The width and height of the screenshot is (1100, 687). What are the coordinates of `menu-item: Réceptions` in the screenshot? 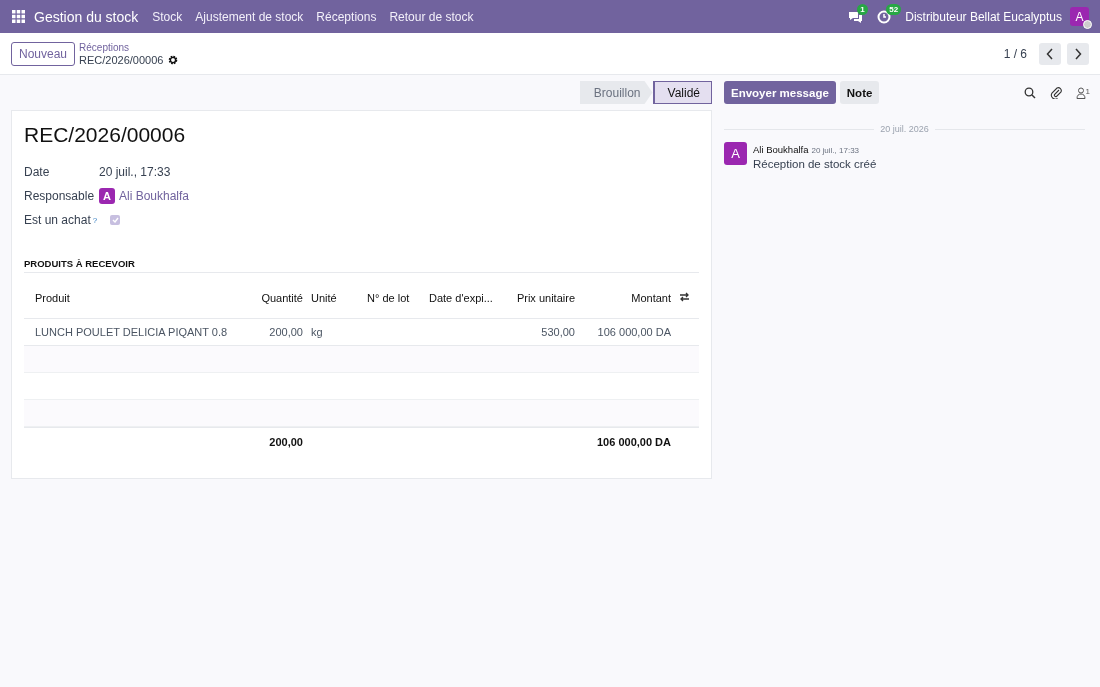 It's located at (346, 16).